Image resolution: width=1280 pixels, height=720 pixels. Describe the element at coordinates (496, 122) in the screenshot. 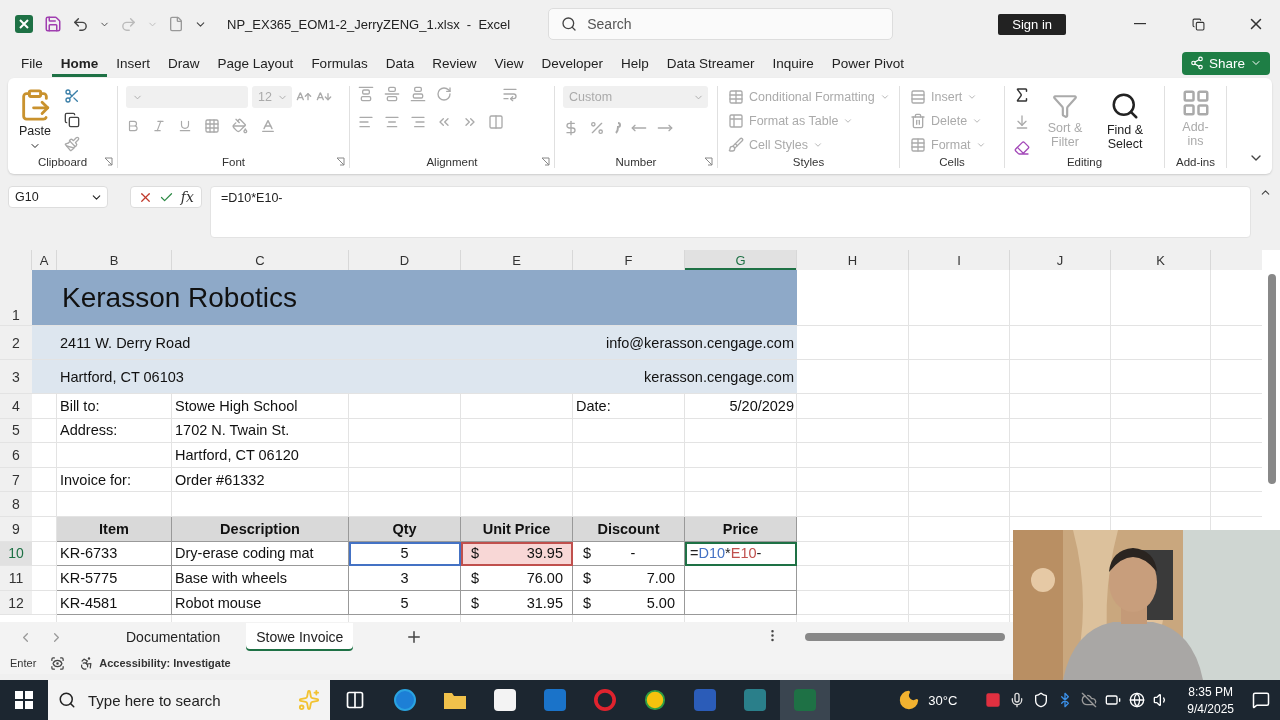

I see `merge-icon` at that location.